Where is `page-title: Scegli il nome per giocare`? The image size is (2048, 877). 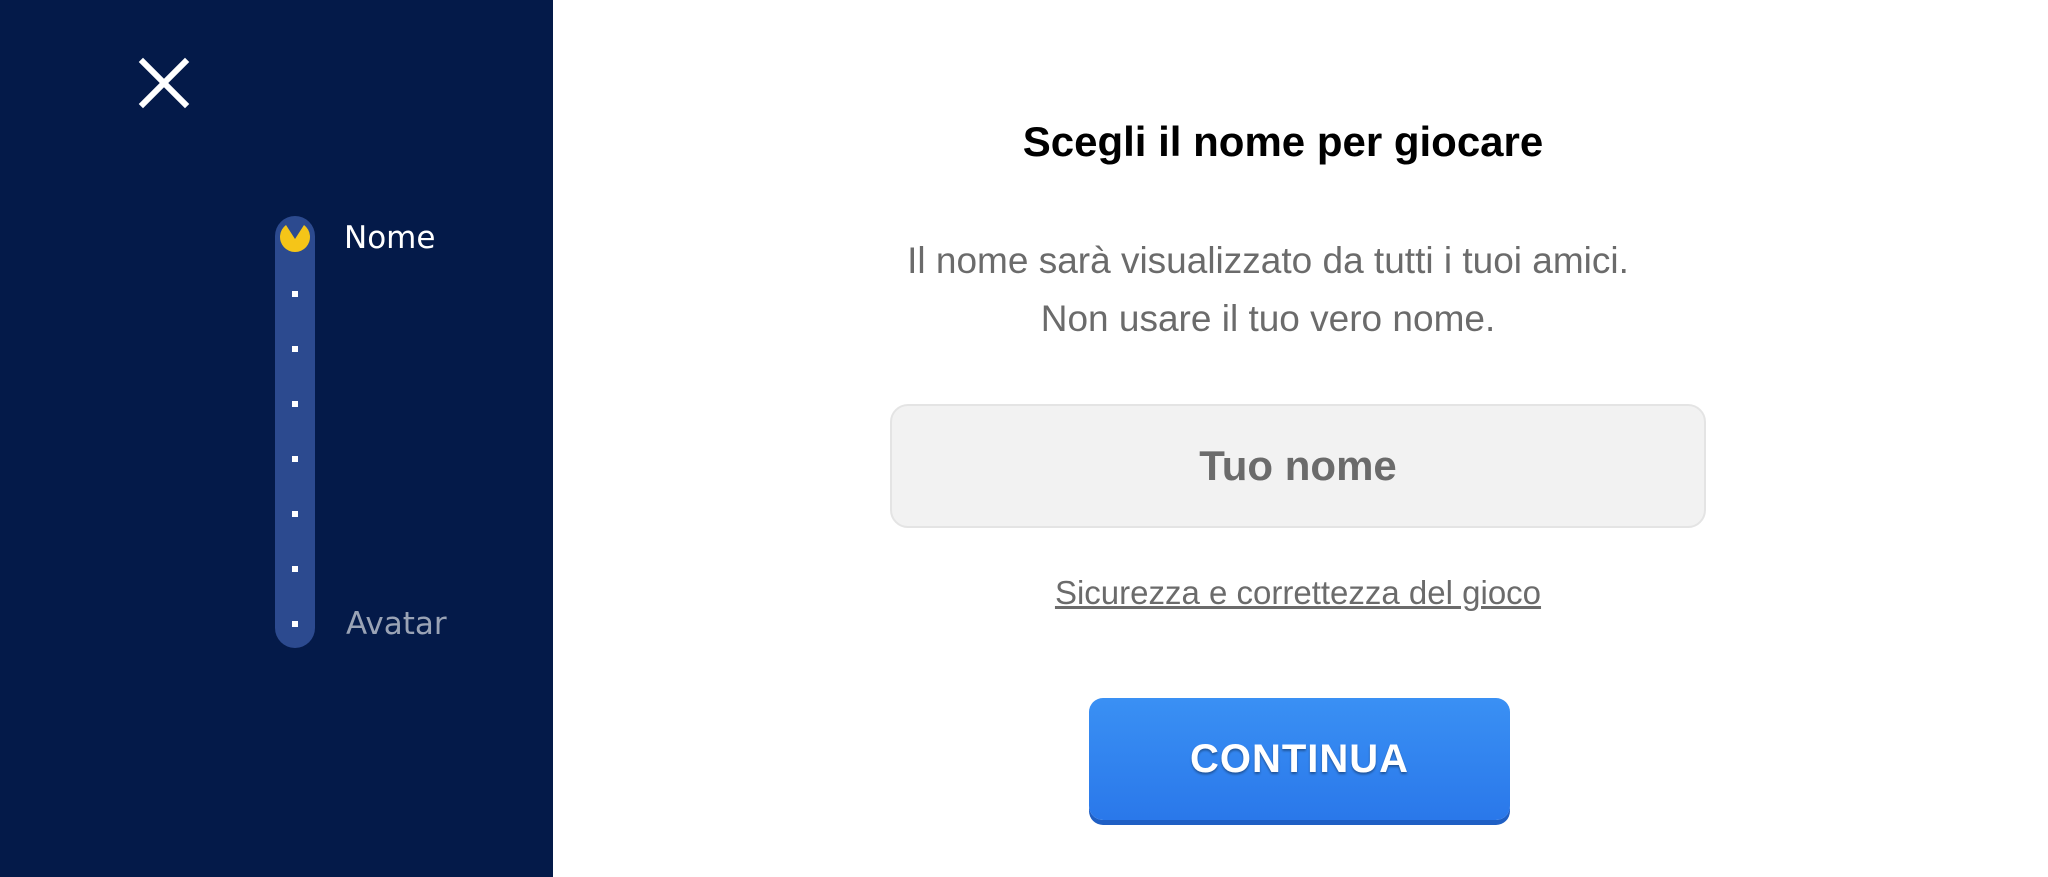
page-title: Scegli il nome per giocare is located at coordinates (1283, 141).